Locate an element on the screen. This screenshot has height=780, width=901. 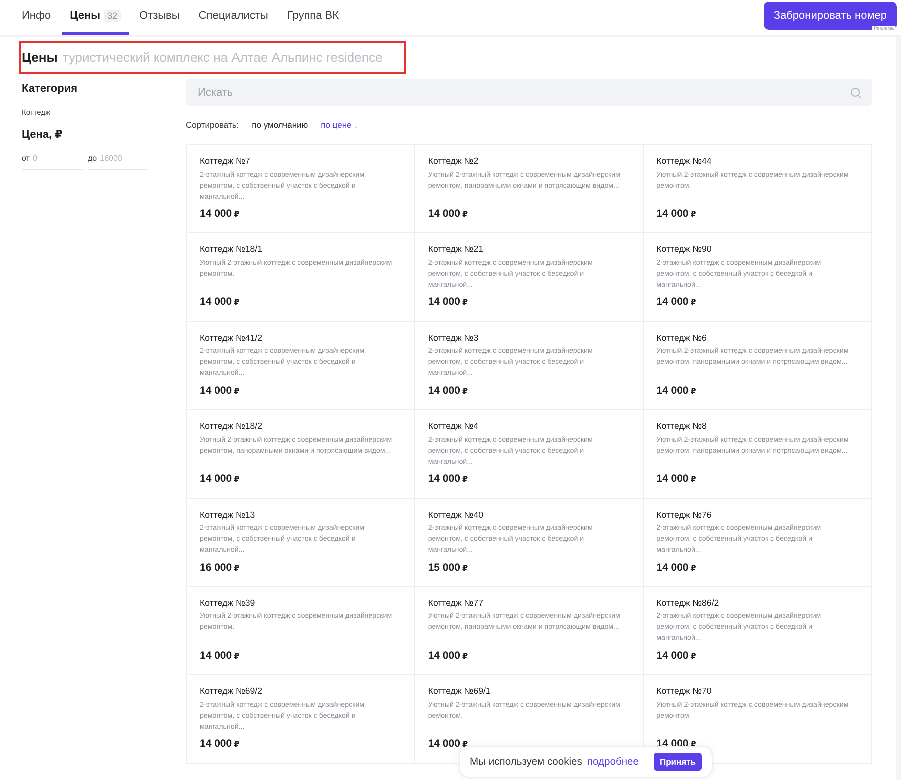
price-label: 16 000 ₽ is located at coordinates (220, 568).